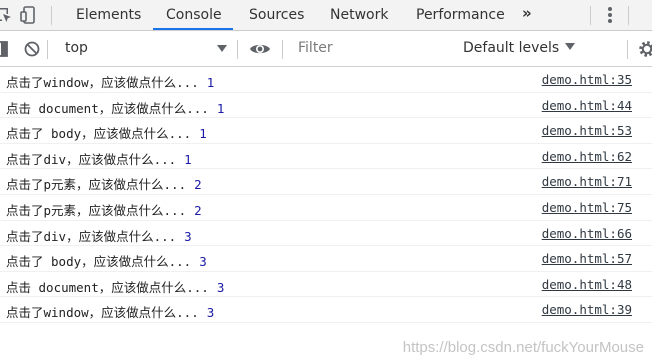 The width and height of the screenshot is (652, 362). I want to click on tab-elements: Elements, so click(108, 15).